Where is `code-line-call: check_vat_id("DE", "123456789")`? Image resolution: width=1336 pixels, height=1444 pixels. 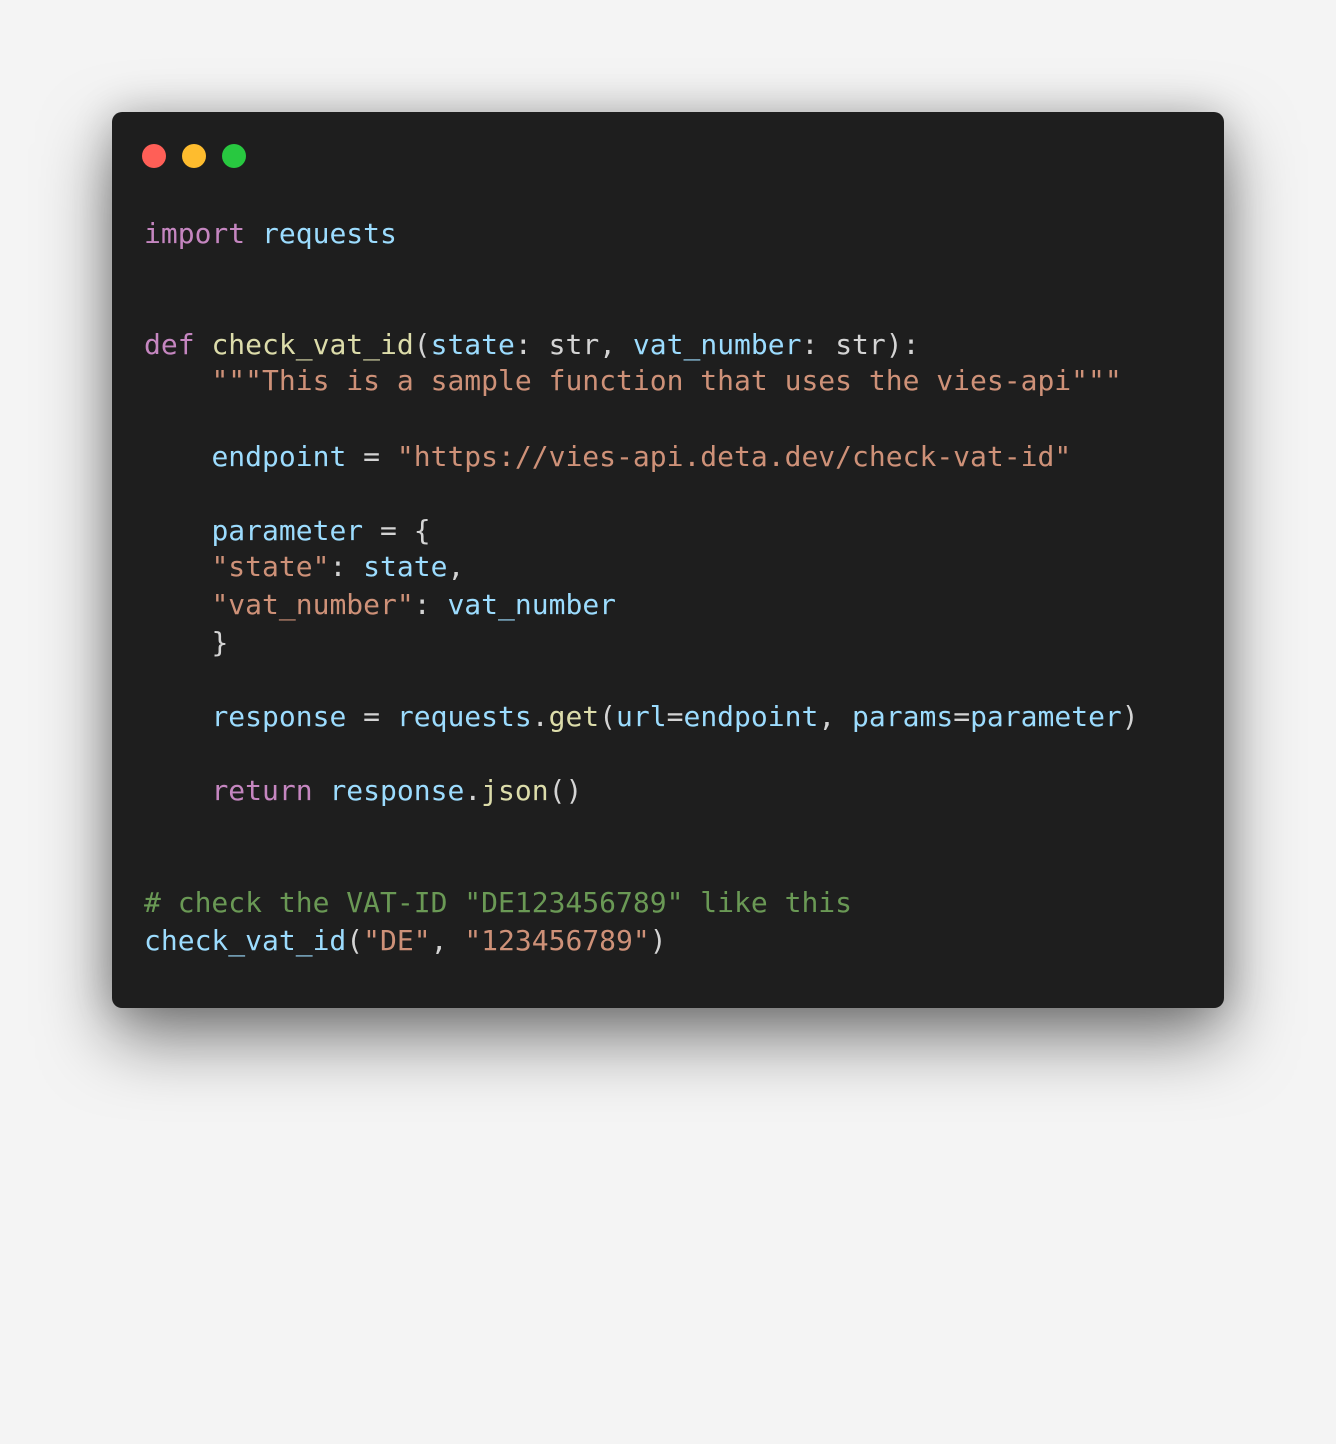 code-line-call: check_vat_id("DE", "123456789") is located at coordinates (405, 941).